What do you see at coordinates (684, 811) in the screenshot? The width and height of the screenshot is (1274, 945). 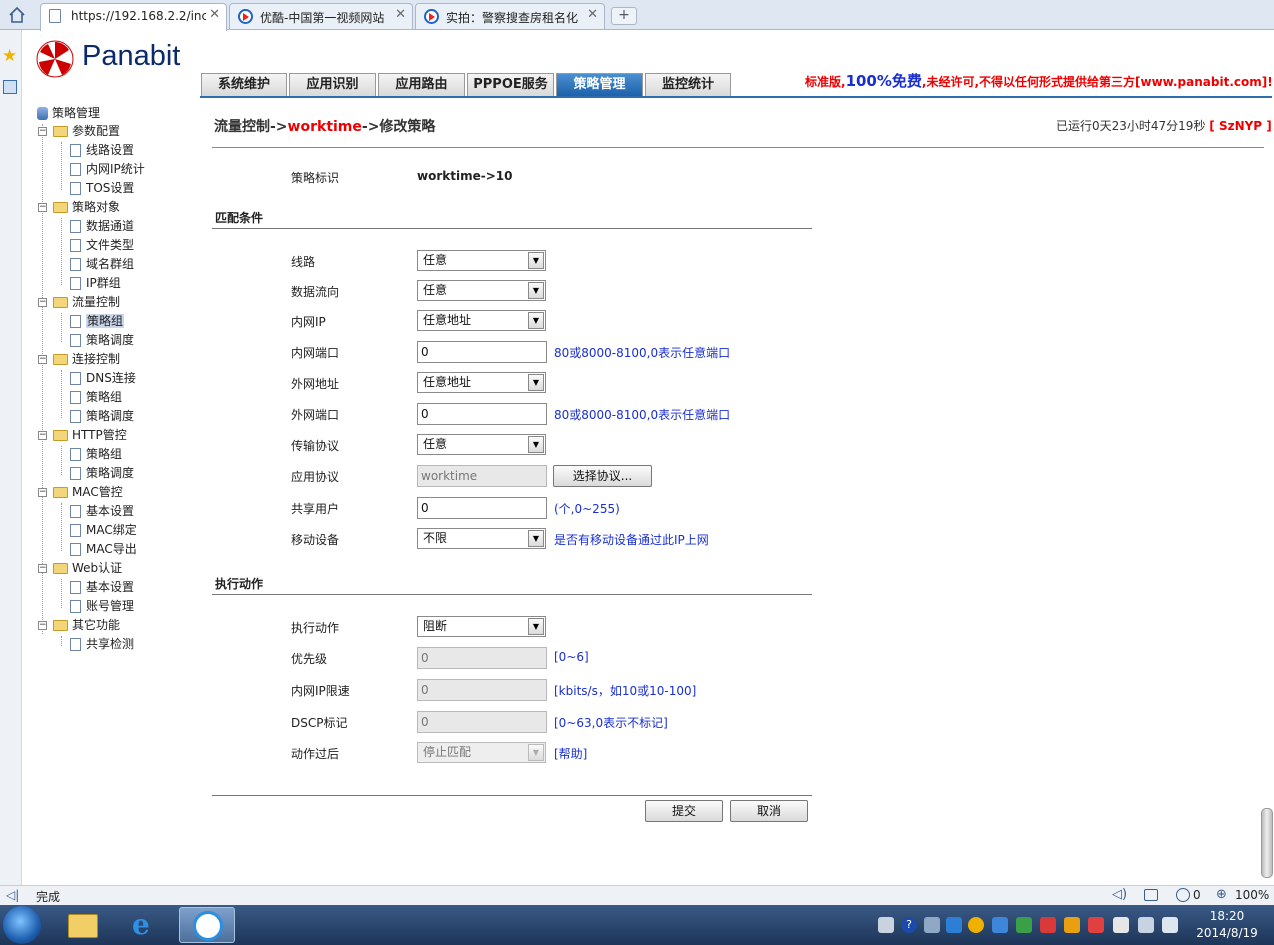 I see `submit-button: 提交` at bounding box center [684, 811].